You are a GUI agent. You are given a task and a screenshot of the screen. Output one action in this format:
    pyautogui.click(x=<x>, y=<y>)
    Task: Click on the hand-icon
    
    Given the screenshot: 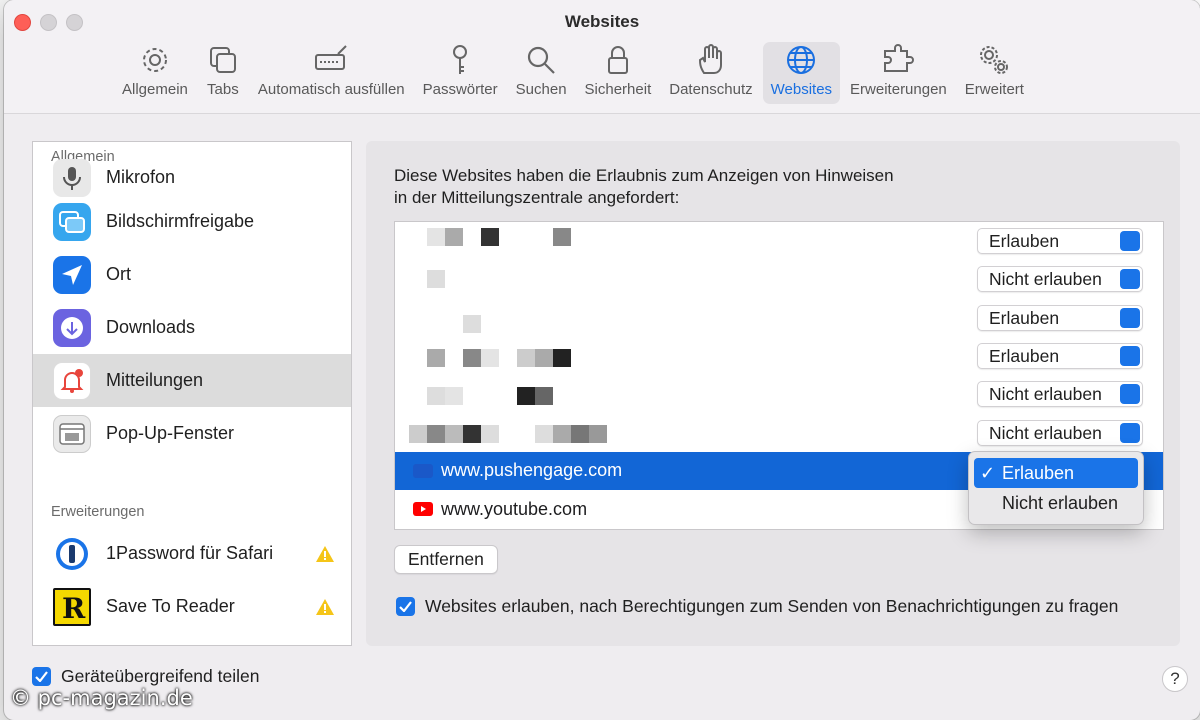 What is the action you would take?
    pyautogui.click(x=710, y=59)
    